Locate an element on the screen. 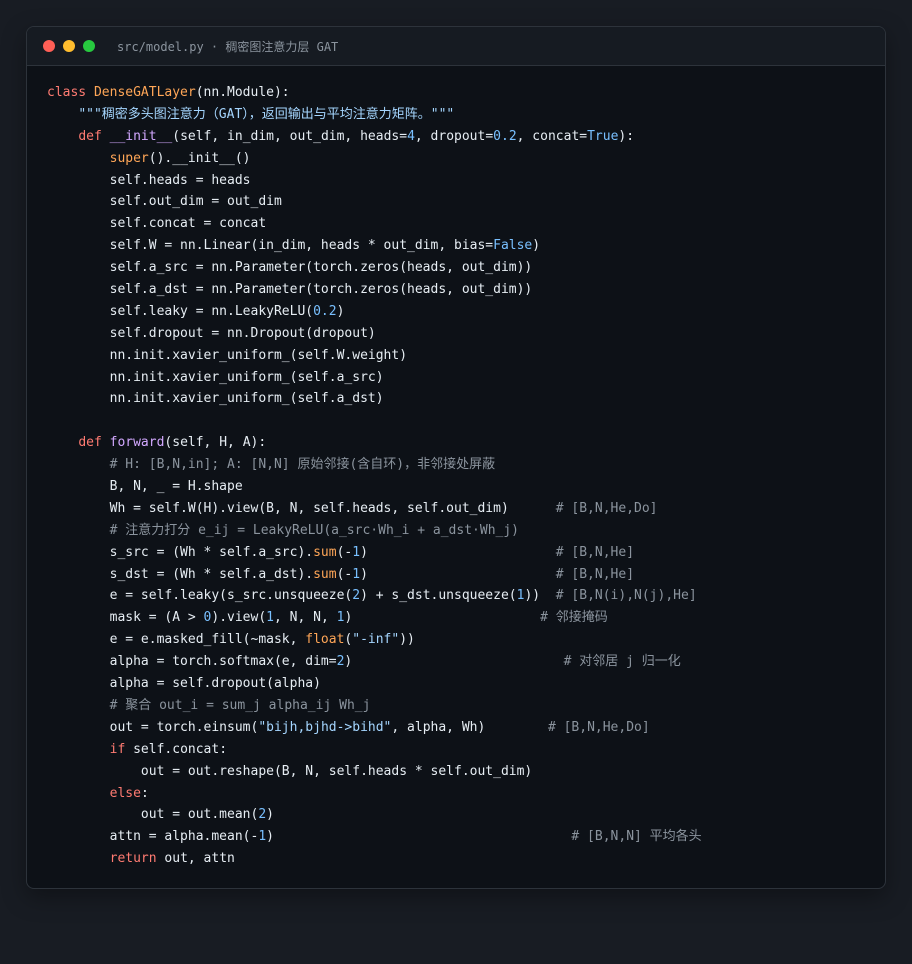  code-token: def is located at coordinates (90, 136).